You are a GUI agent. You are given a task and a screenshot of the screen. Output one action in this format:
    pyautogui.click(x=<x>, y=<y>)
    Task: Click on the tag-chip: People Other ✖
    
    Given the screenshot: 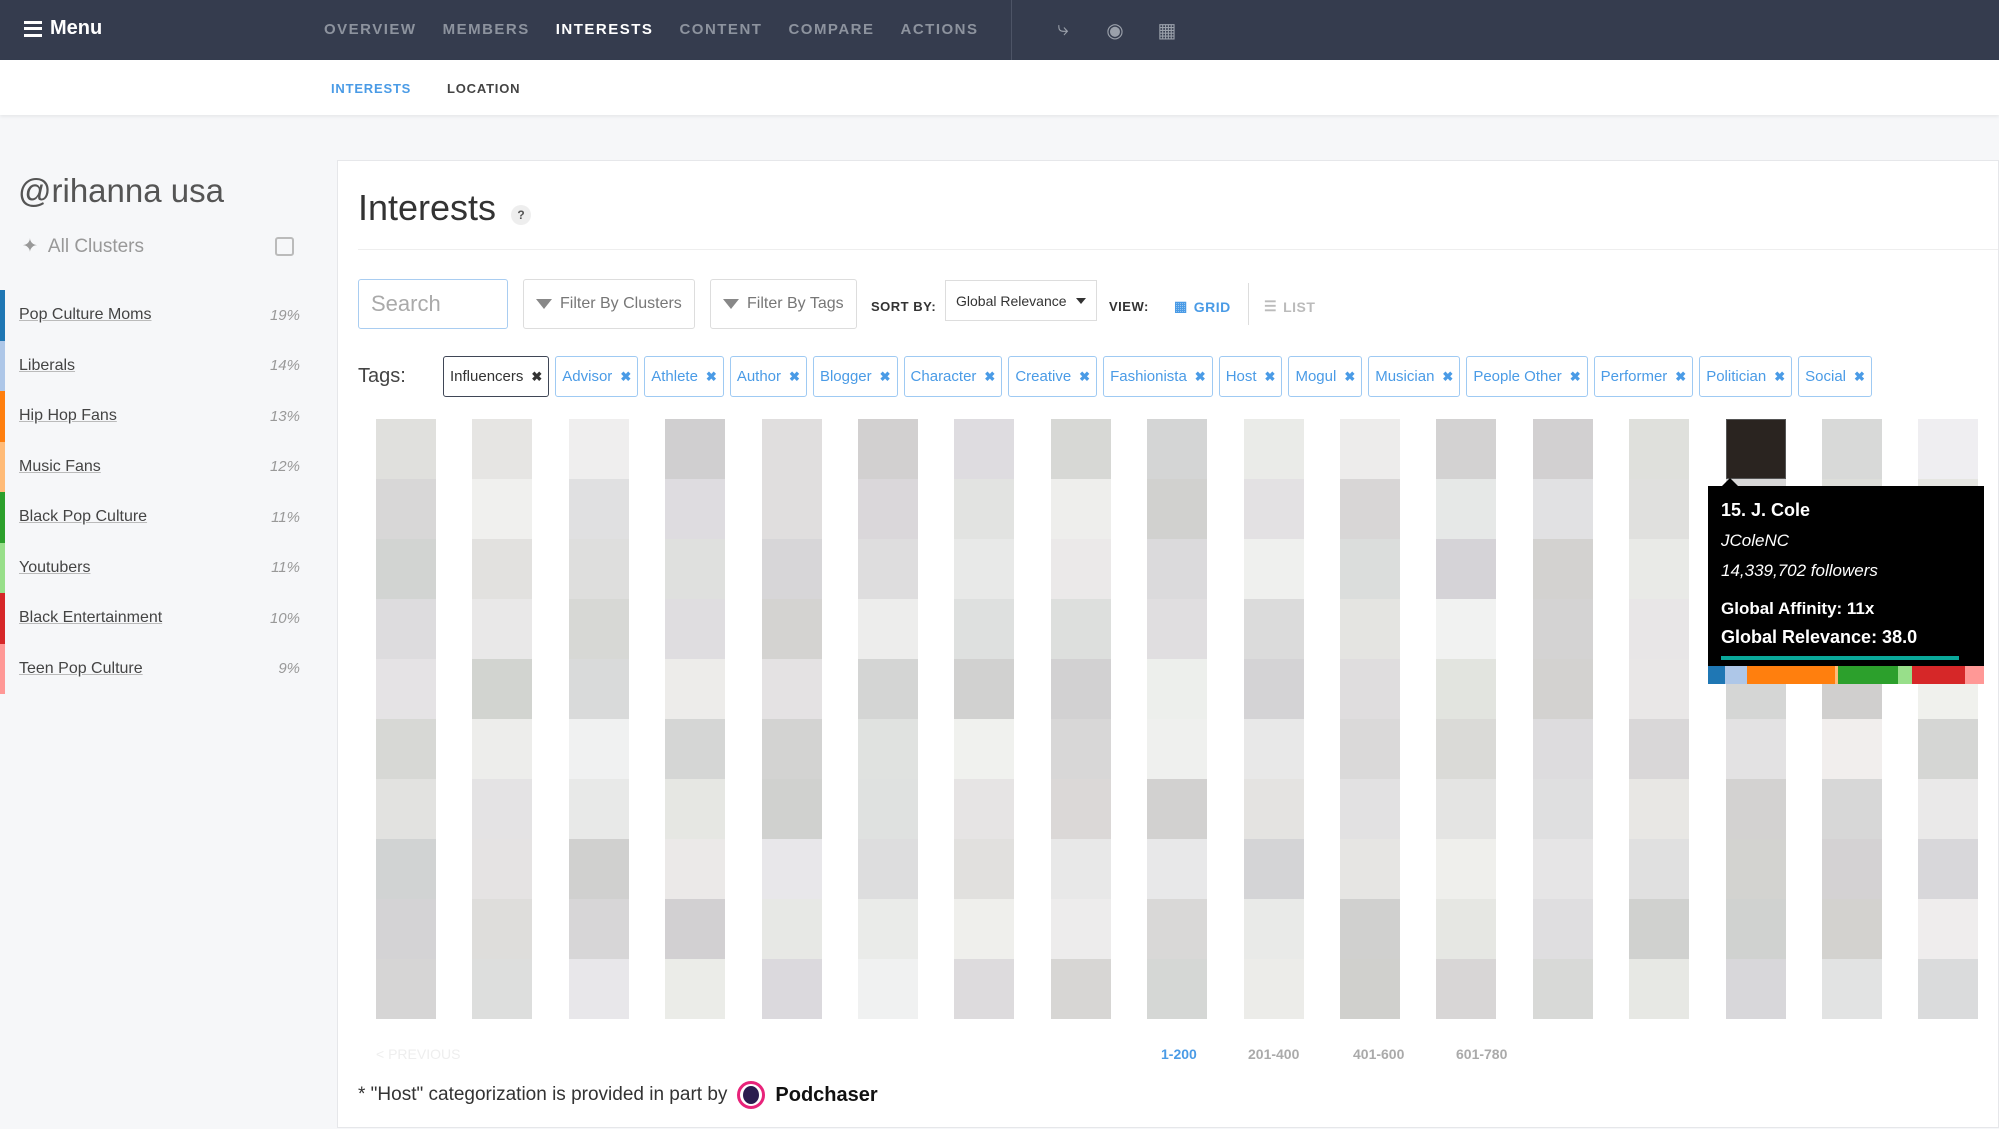 What is the action you would take?
    pyautogui.click(x=1527, y=376)
    